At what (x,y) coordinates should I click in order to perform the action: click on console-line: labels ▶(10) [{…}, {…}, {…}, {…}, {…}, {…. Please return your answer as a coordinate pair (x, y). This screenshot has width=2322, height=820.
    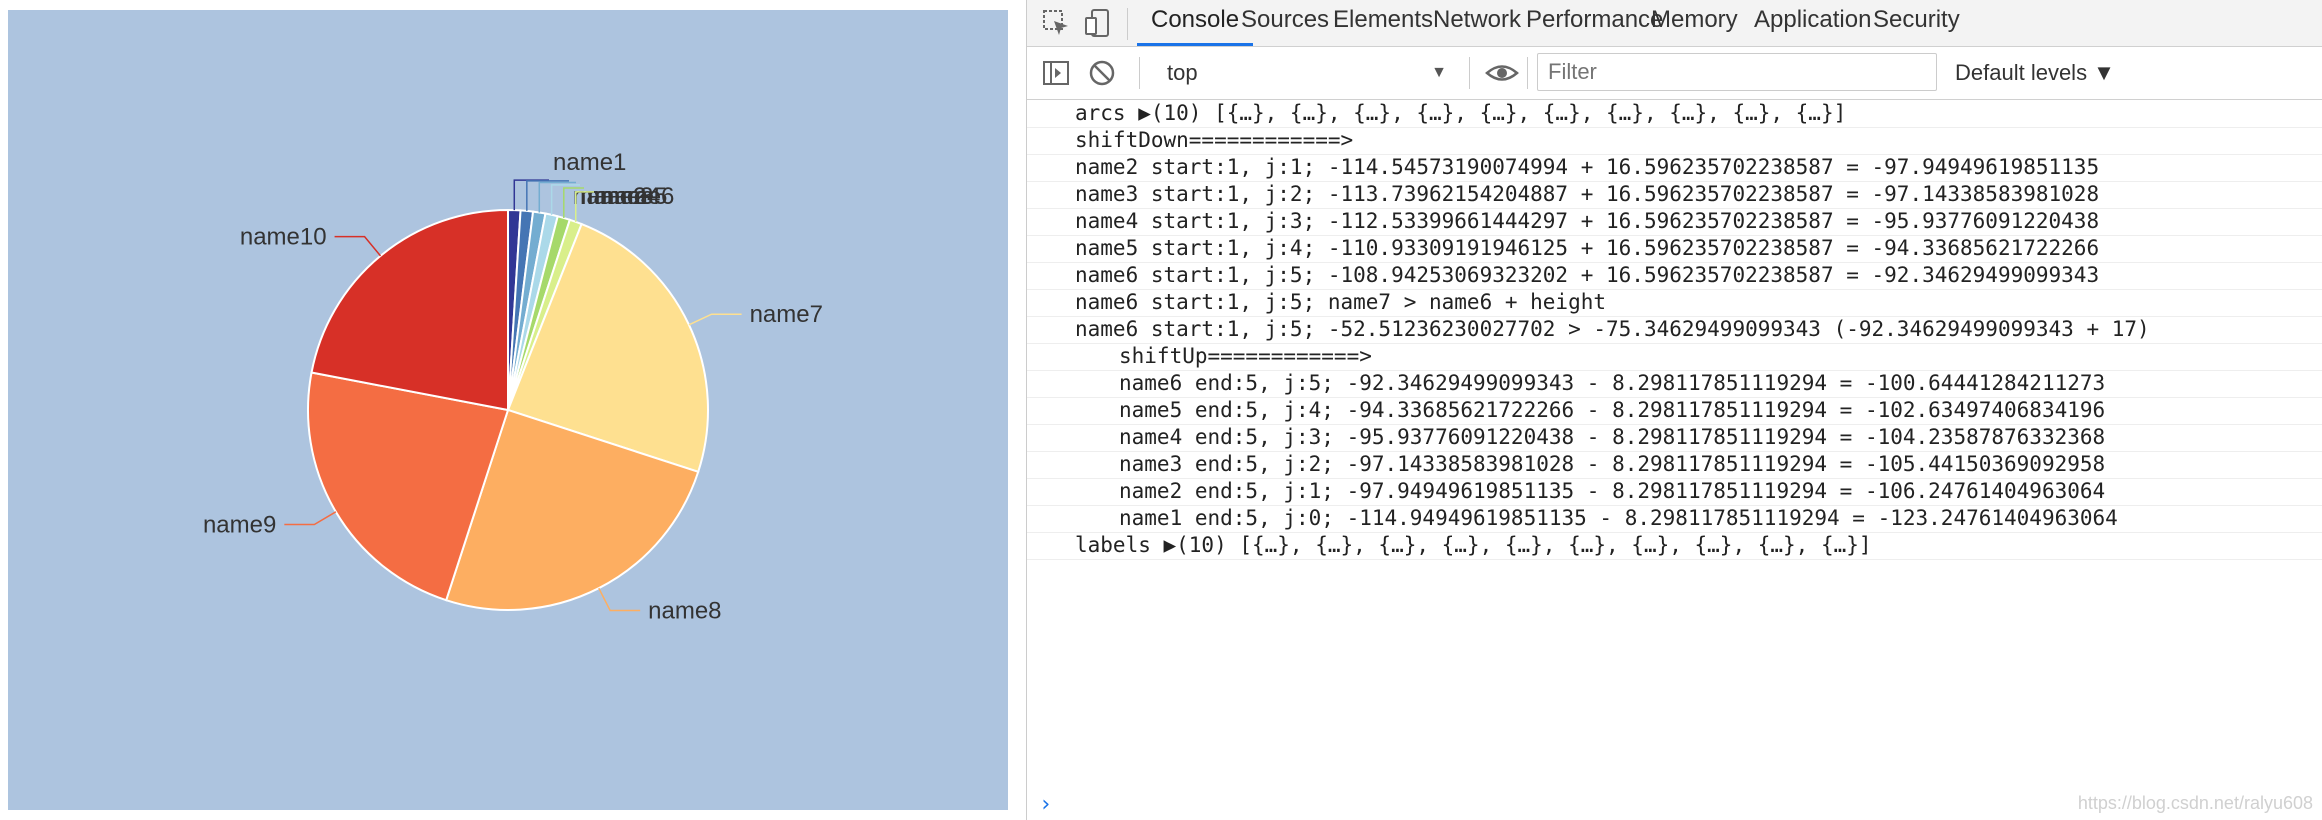
    Looking at the image, I should click on (1674, 546).